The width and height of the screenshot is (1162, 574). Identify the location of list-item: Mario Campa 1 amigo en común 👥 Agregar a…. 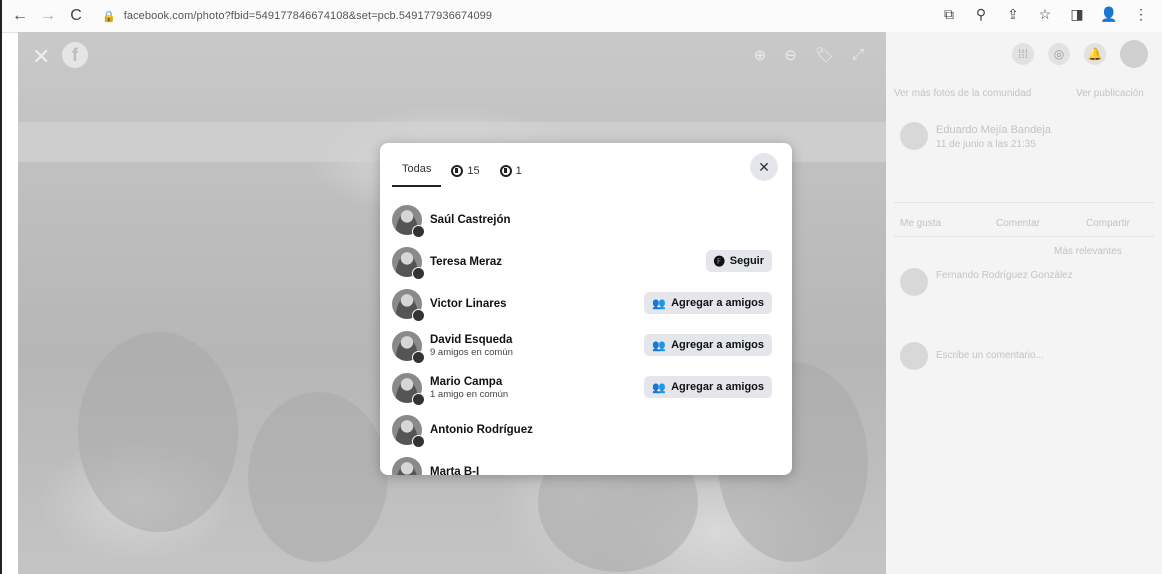
(587, 388).